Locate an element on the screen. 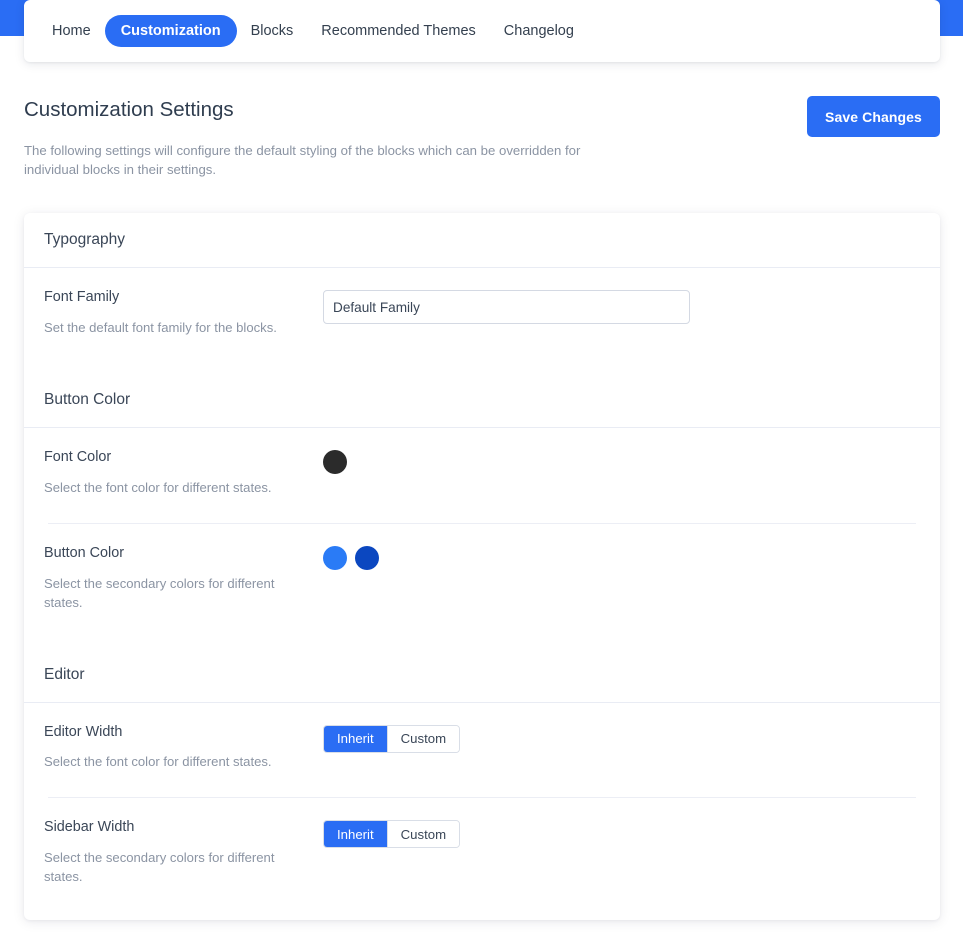 This screenshot has height=935, width=963. setting-label-sidebar-width: Sidebar Width is located at coordinates (89, 827).